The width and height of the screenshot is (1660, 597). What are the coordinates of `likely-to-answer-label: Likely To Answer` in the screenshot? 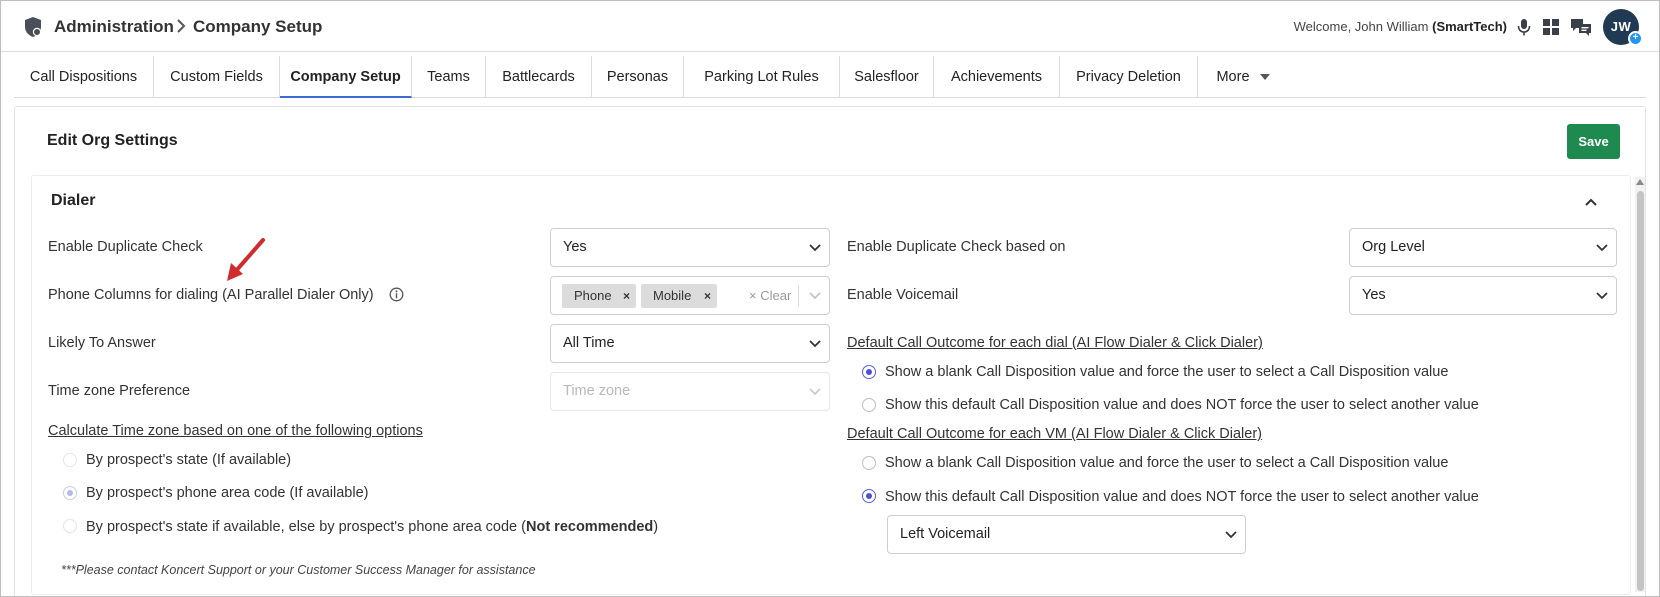 It's located at (102, 343).